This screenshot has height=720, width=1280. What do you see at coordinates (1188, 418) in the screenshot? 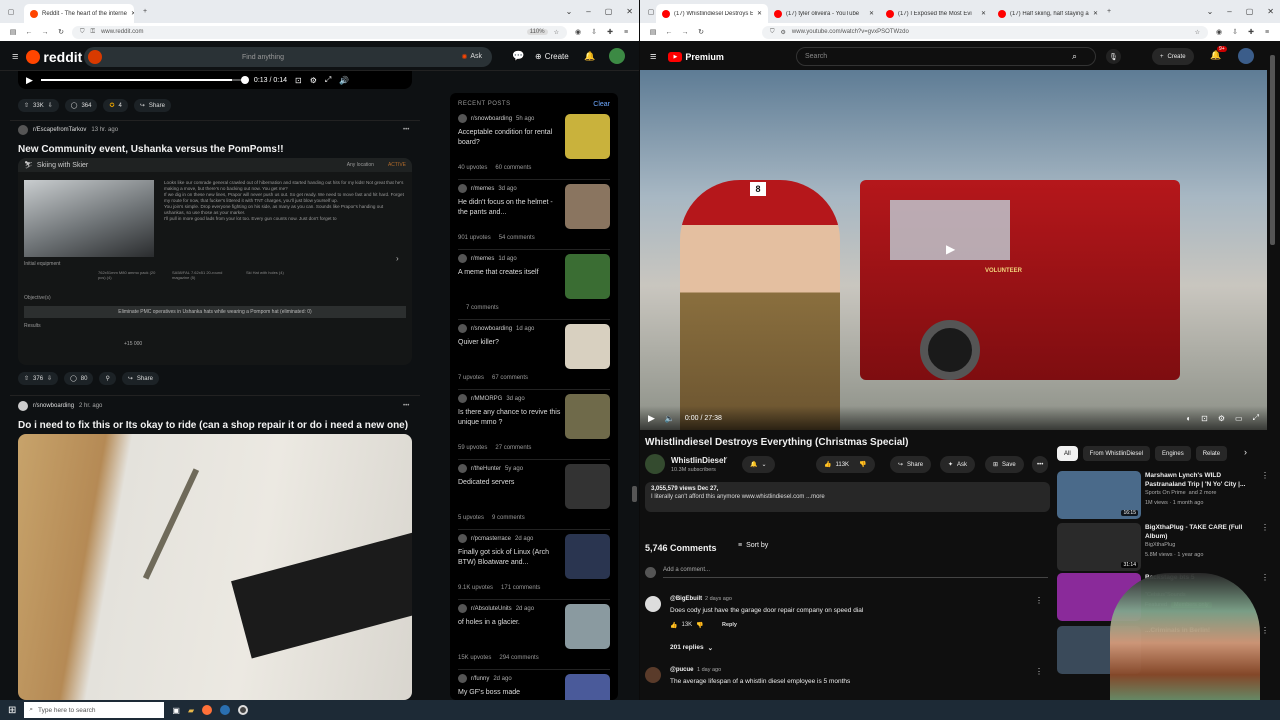
I see `autoplay-toggle: ◐` at bounding box center [1188, 418].